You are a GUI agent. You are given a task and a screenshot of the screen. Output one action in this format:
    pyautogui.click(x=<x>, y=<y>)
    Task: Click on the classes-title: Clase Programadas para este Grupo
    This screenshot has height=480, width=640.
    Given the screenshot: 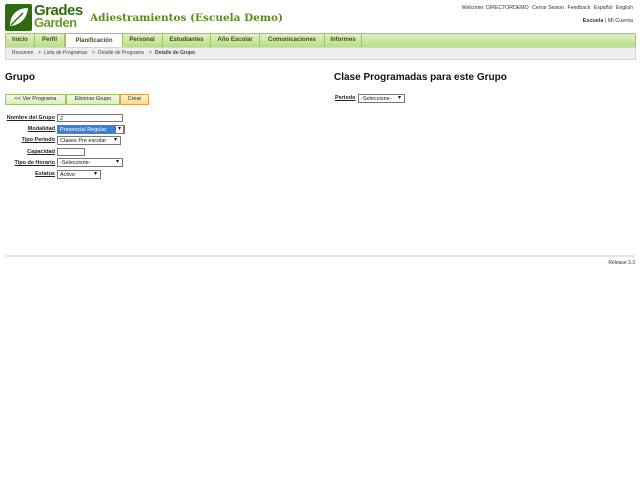 What is the action you would take?
    pyautogui.click(x=420, y=77)
    